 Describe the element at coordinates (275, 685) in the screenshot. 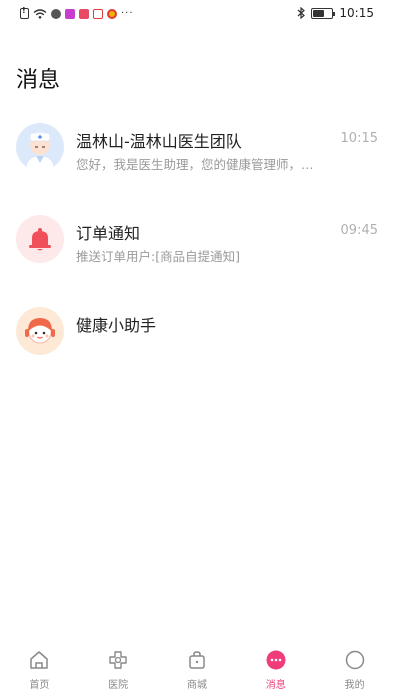

I see `tab-label: 消息` at that location.